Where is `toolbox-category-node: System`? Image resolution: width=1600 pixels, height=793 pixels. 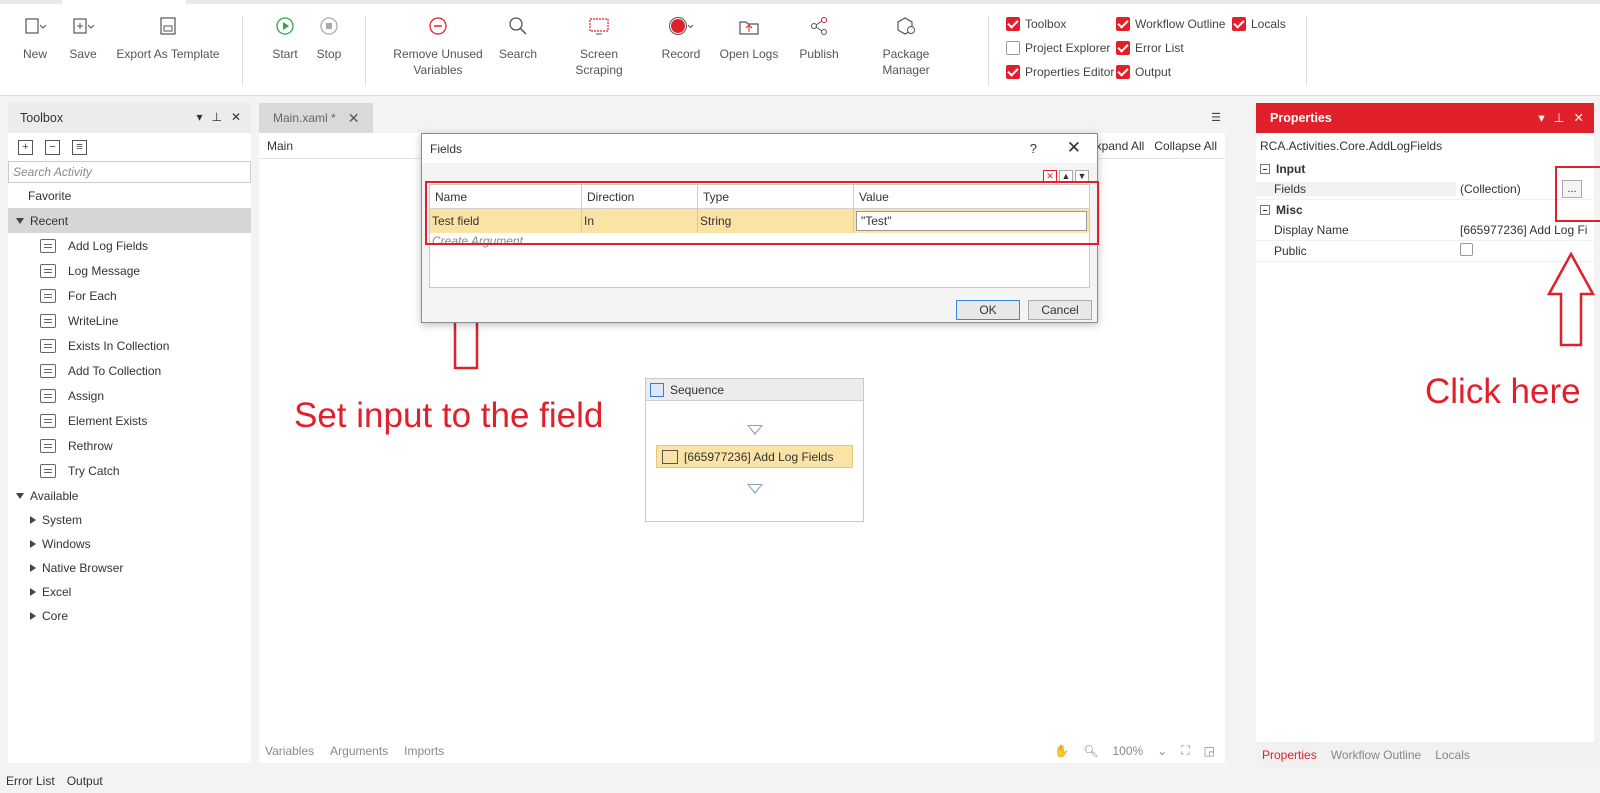
toolbox-category-node: System is located at coordinates (129, 520).